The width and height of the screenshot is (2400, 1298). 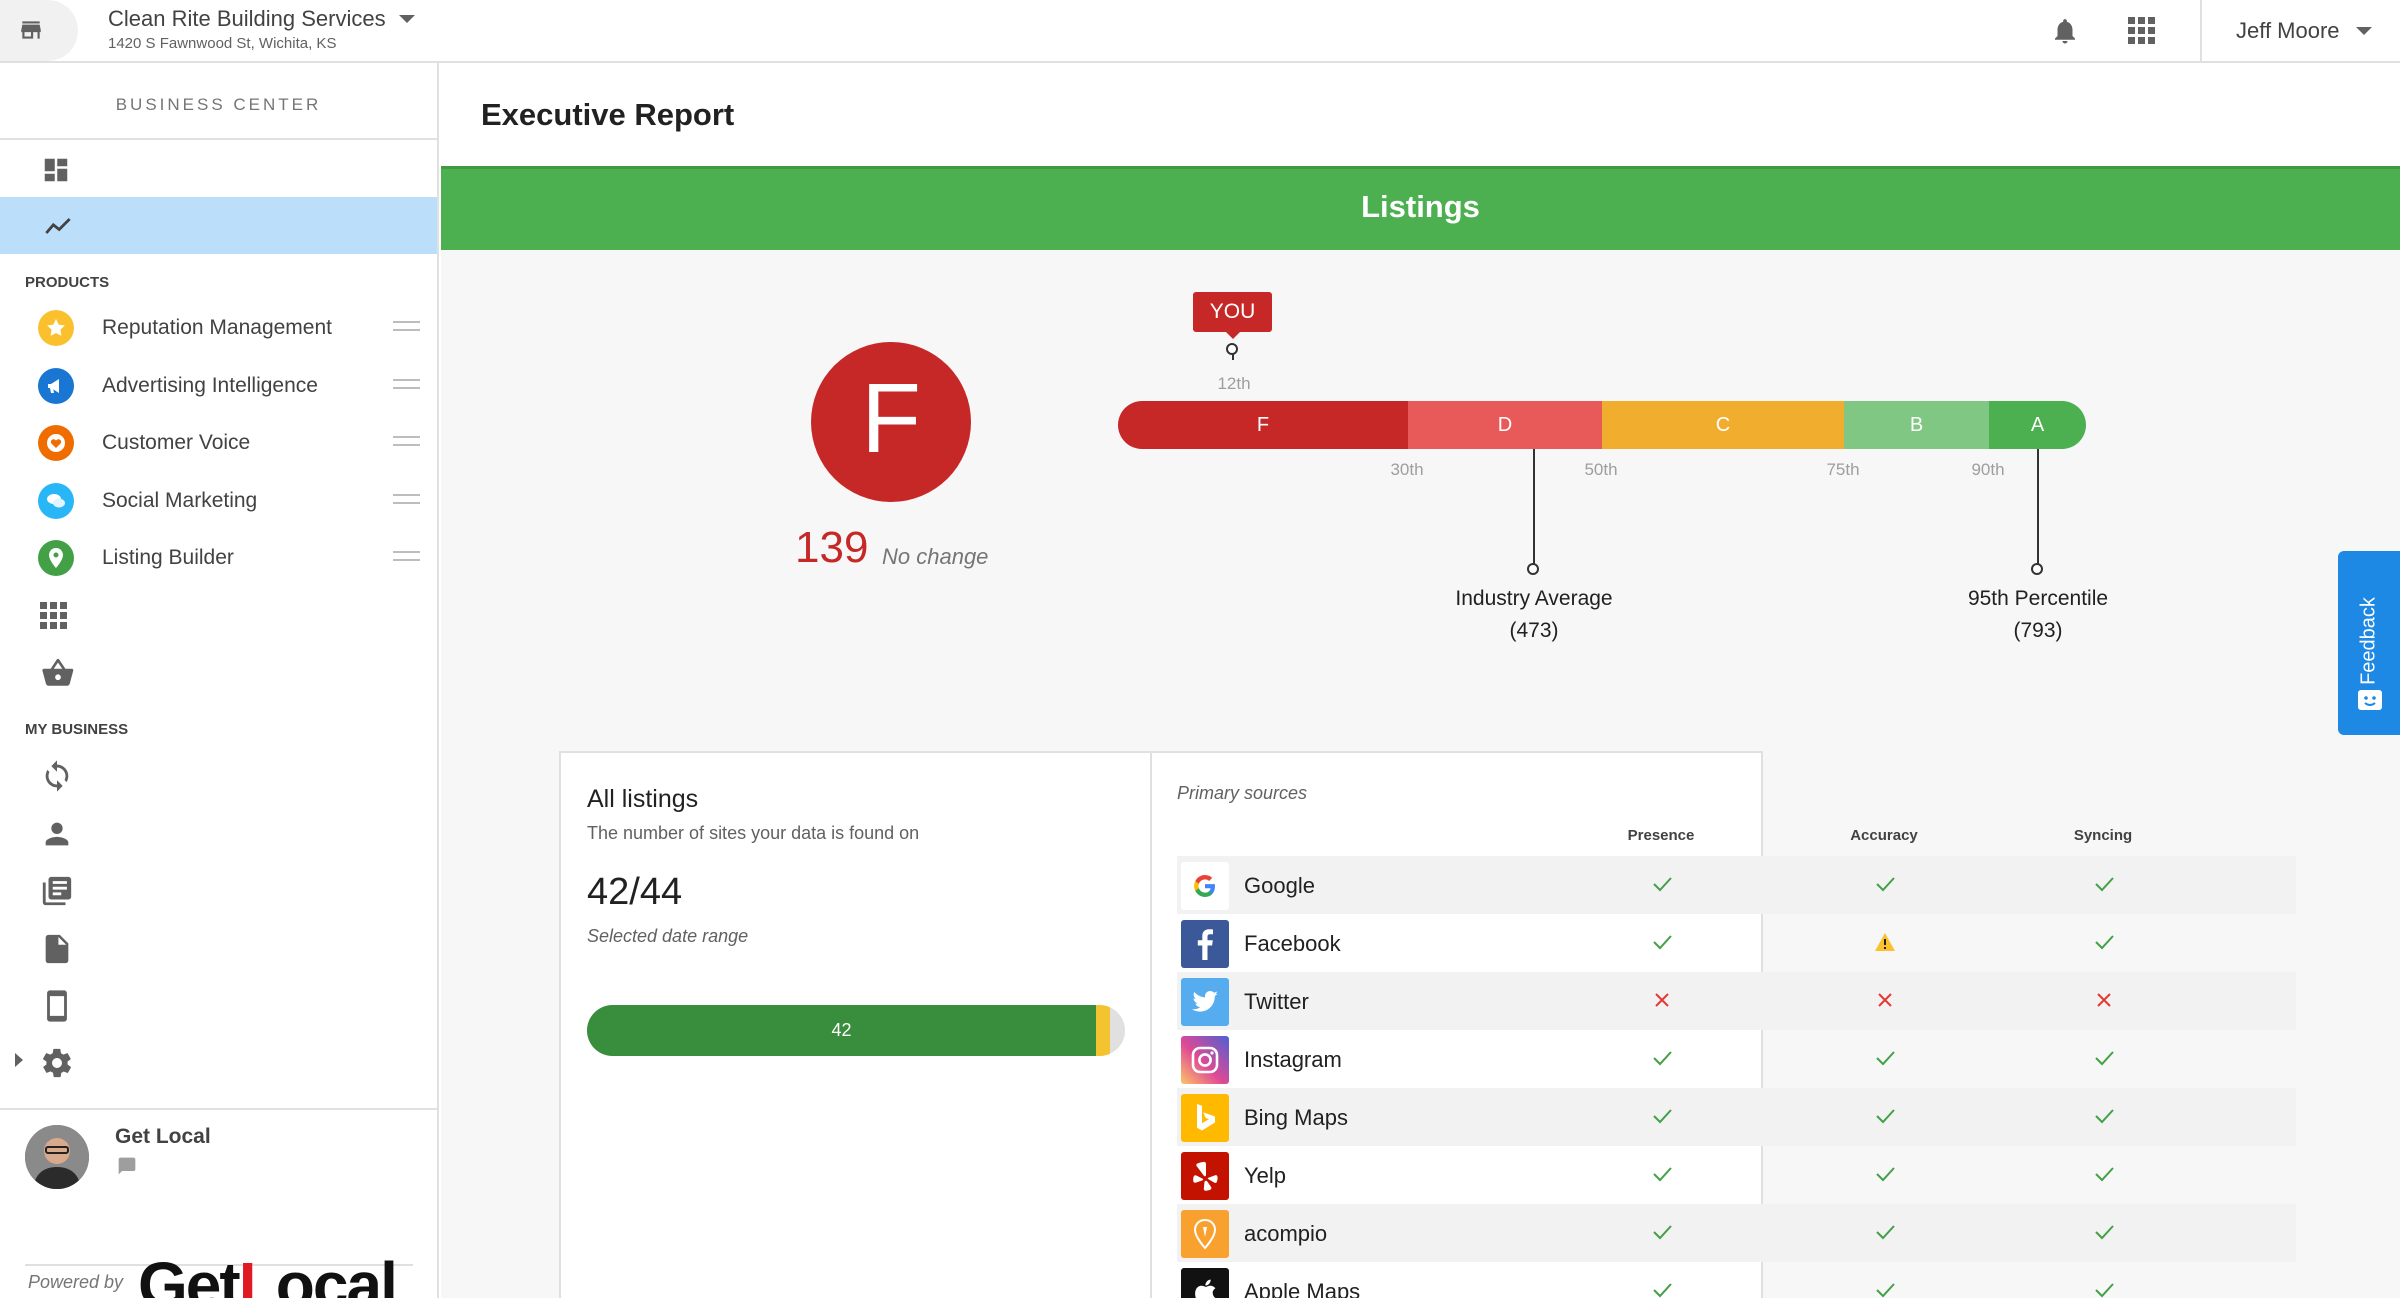 What do you see at coordinates (1885, 942) in the screenshot?
I see `warning-icon` at bounding box center [1885, 942].